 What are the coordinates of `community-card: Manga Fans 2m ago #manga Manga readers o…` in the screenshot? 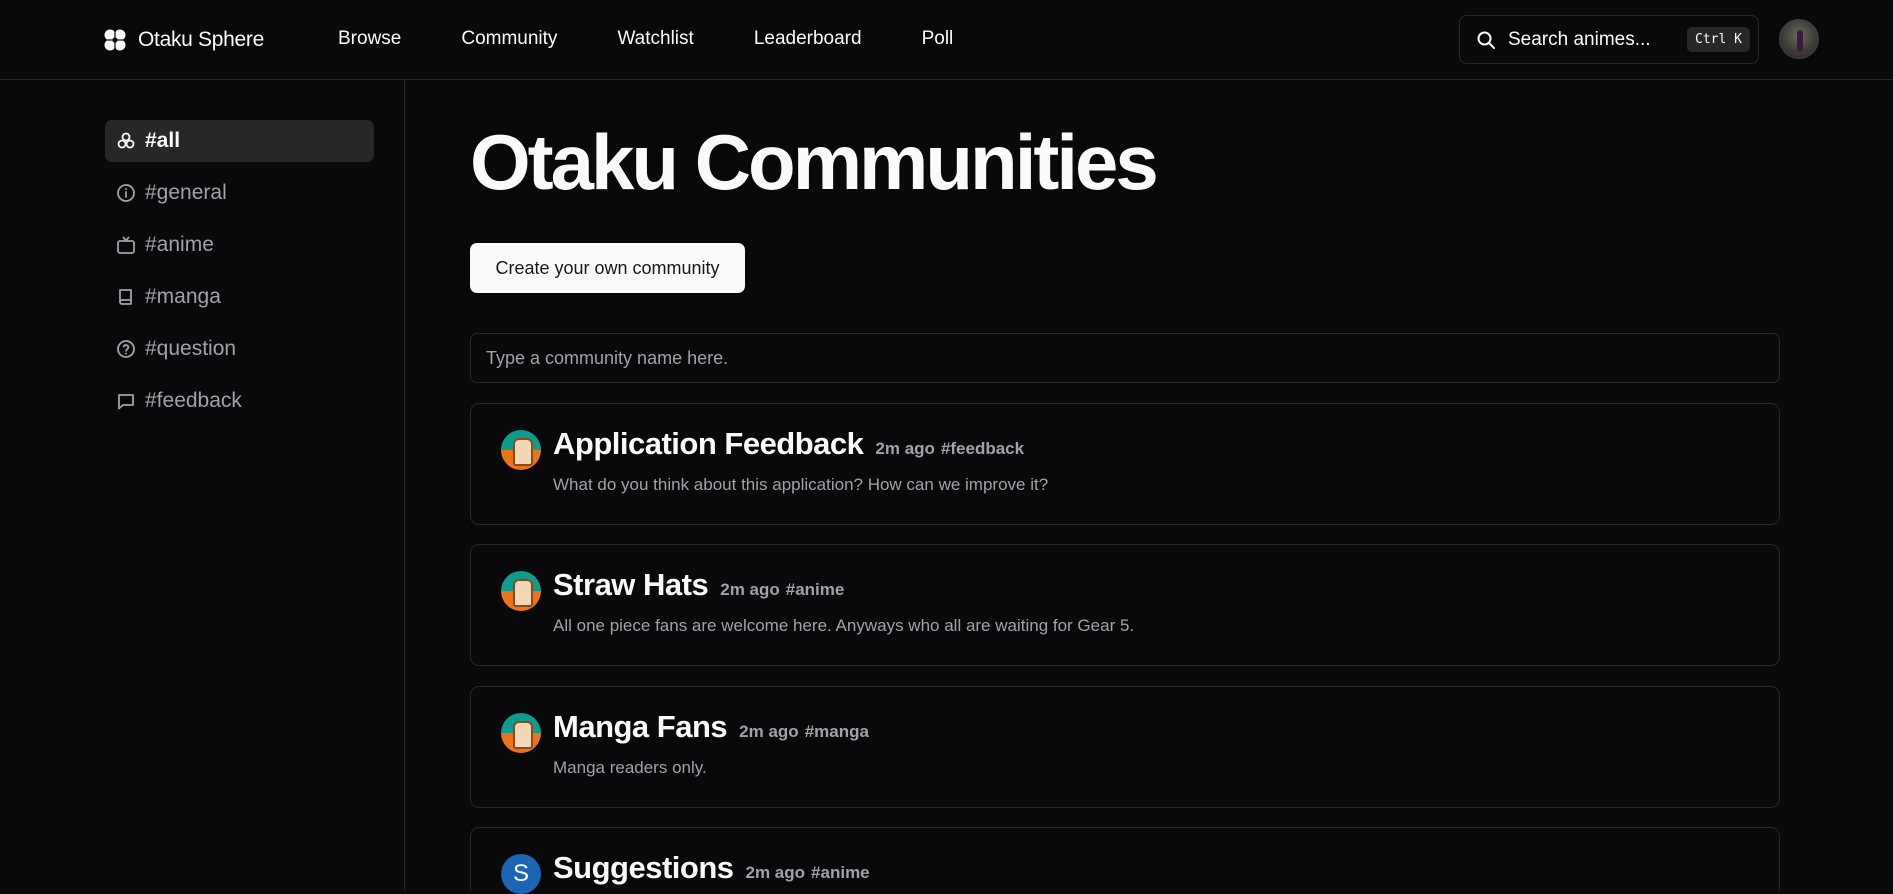 It's located at (1125, 747).